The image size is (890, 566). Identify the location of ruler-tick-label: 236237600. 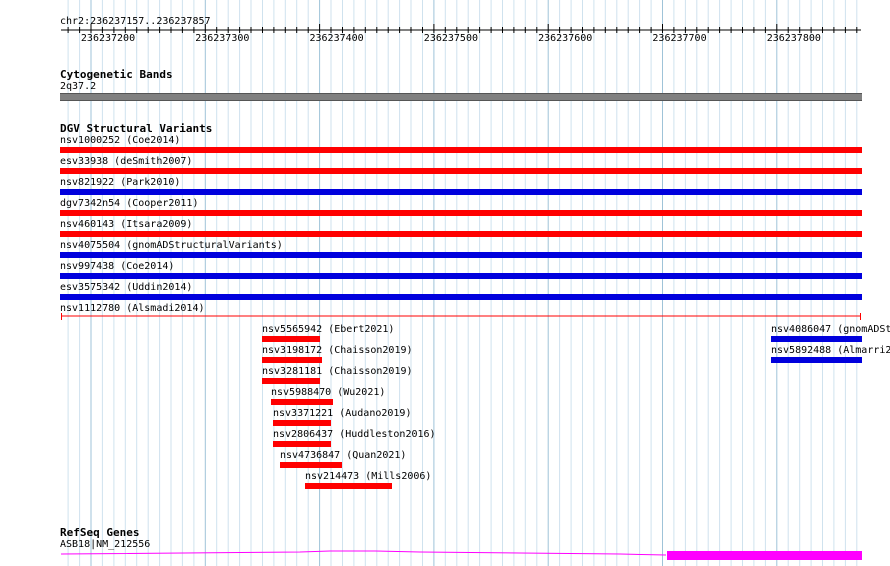
(565, 38).